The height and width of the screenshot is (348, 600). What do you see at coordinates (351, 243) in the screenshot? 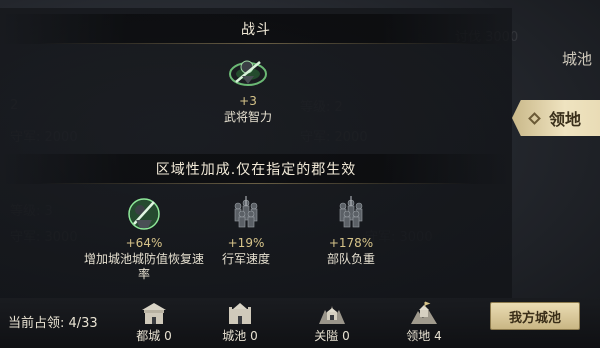
I see `region-bonus-value: +178%` at bounding box center [351, 243].